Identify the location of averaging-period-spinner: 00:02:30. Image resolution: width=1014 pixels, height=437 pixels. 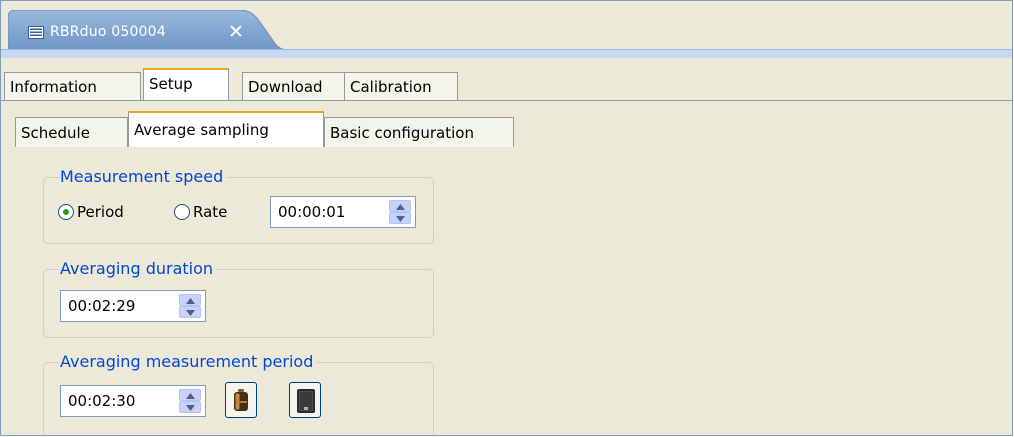
(133, 401).